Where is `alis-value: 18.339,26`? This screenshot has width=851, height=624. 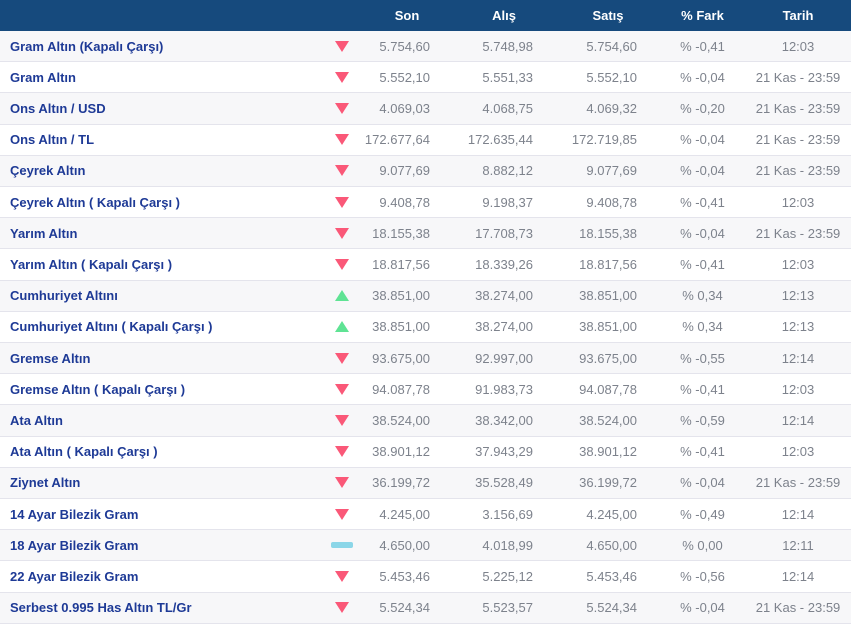 alis-value: 18.339,26 is located at coordinates (504, 265).